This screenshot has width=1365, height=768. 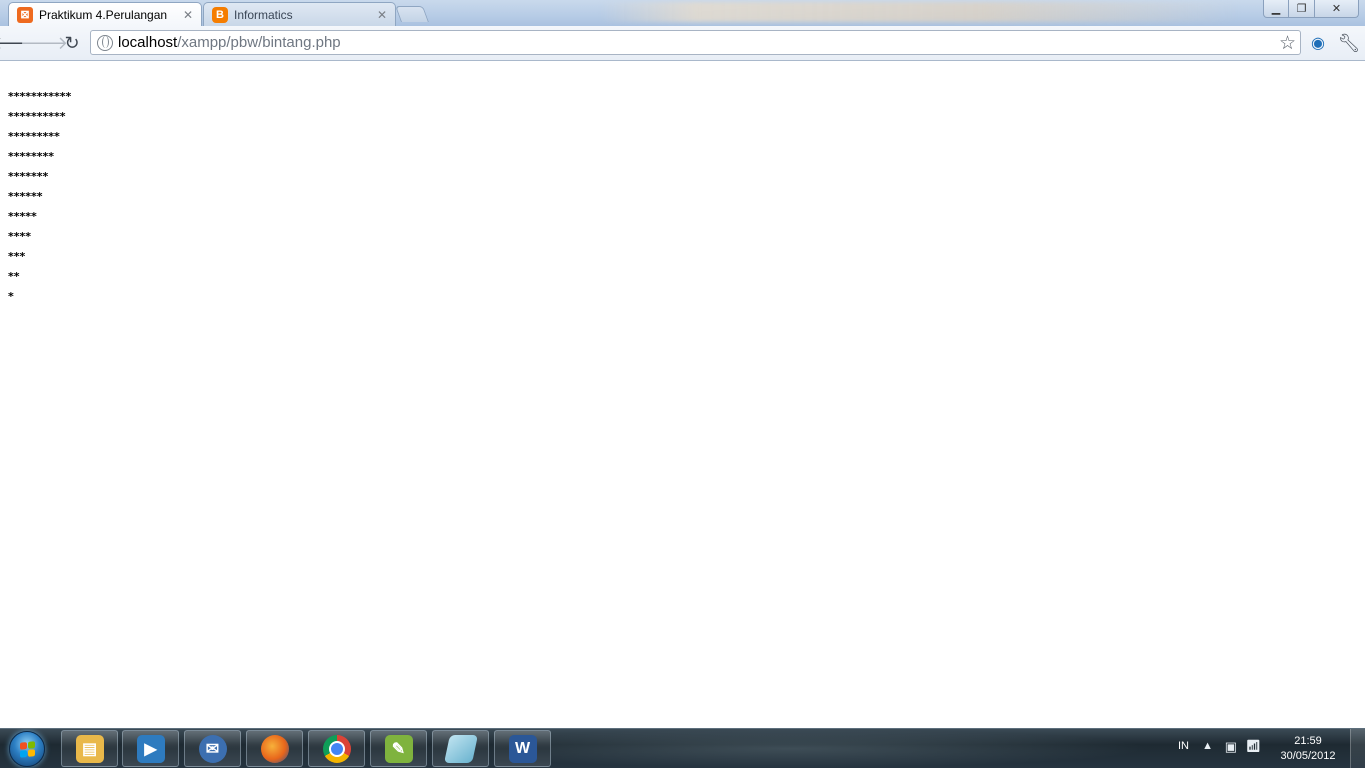 I want to click on star-row: ***, so click(x=17, y=256).